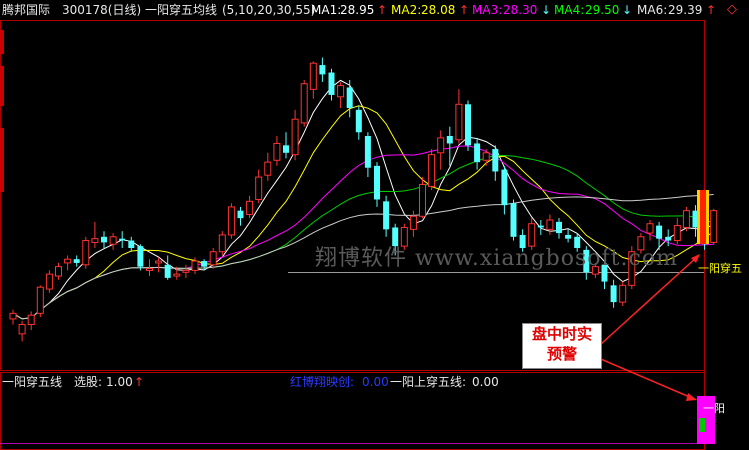 This screenshot has width=749, height=450. I want to click on stock-name: 腾邦国际, so click(26, 10).